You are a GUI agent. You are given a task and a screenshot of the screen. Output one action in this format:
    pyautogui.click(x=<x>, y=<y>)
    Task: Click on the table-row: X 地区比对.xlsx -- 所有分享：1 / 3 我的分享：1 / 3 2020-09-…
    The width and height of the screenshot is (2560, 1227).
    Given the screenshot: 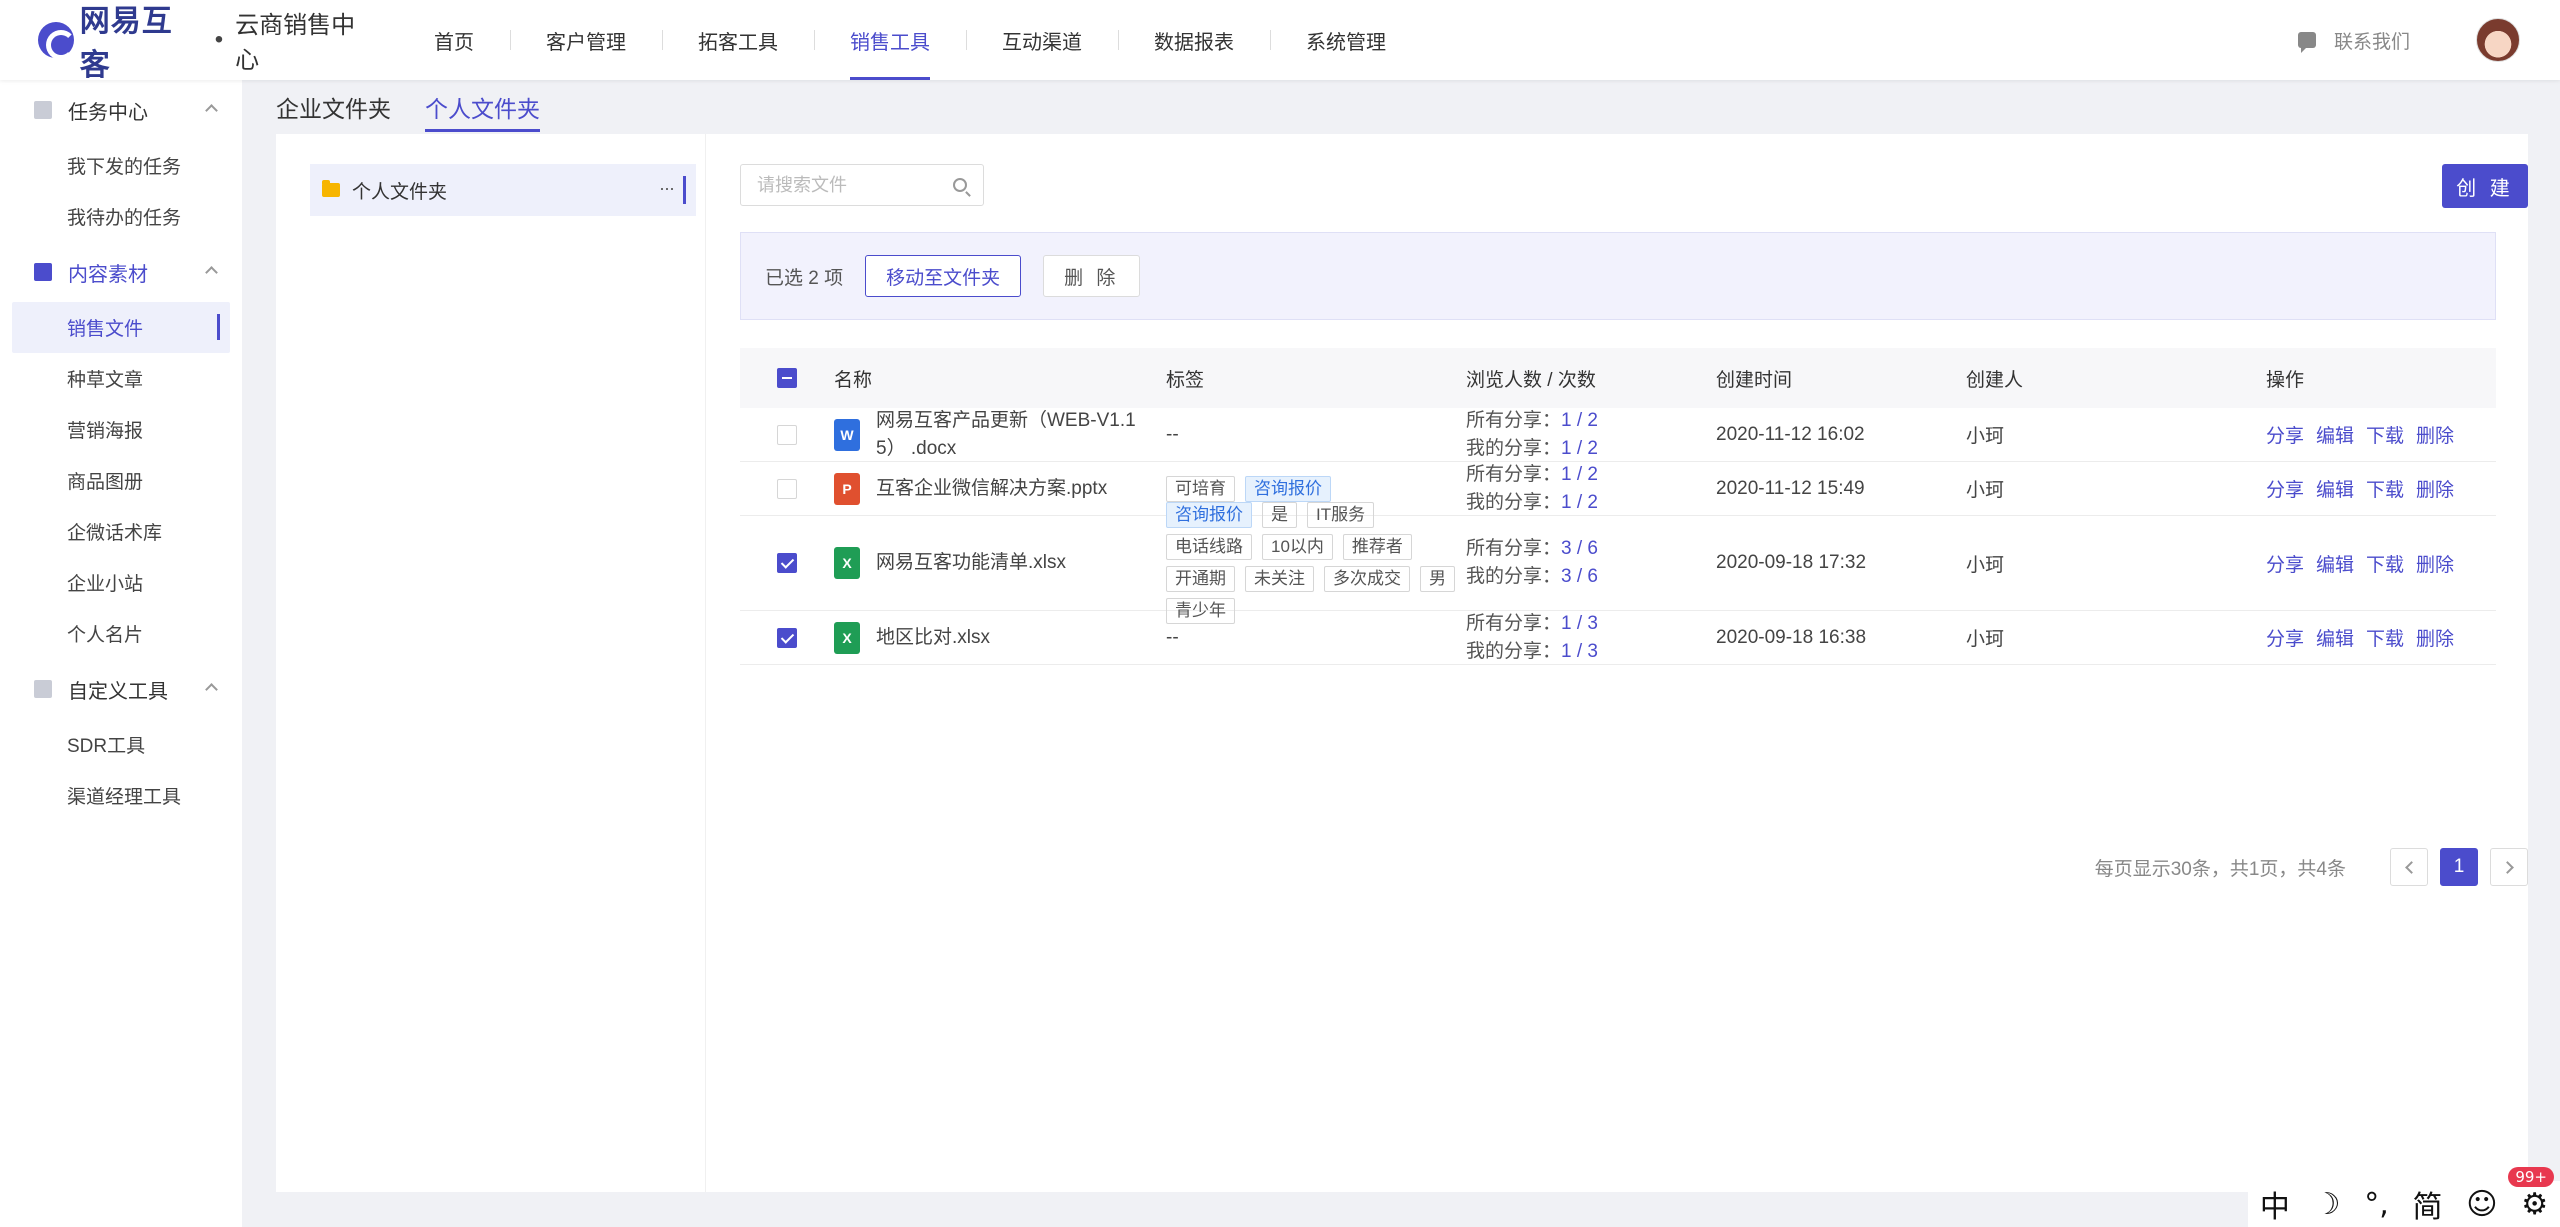 What is the action you would take?
    pyautogui.click(x=1618, y=638)
    